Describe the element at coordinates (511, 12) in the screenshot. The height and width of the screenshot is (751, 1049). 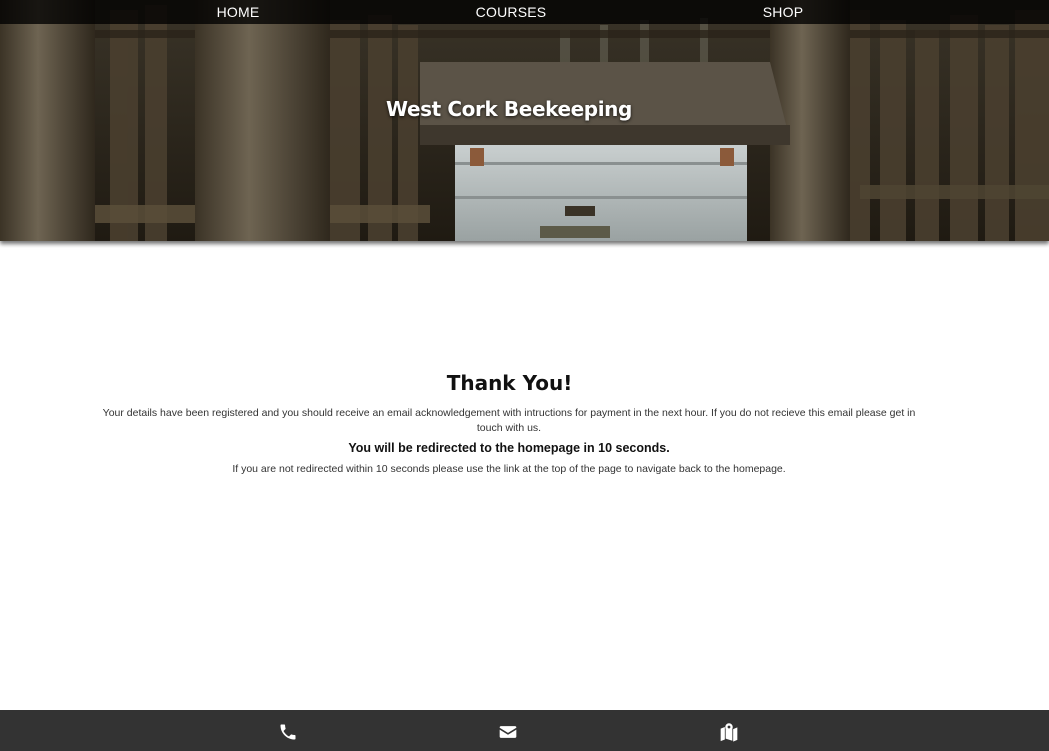
I see `nav-courses-link: COURSES` at that location.